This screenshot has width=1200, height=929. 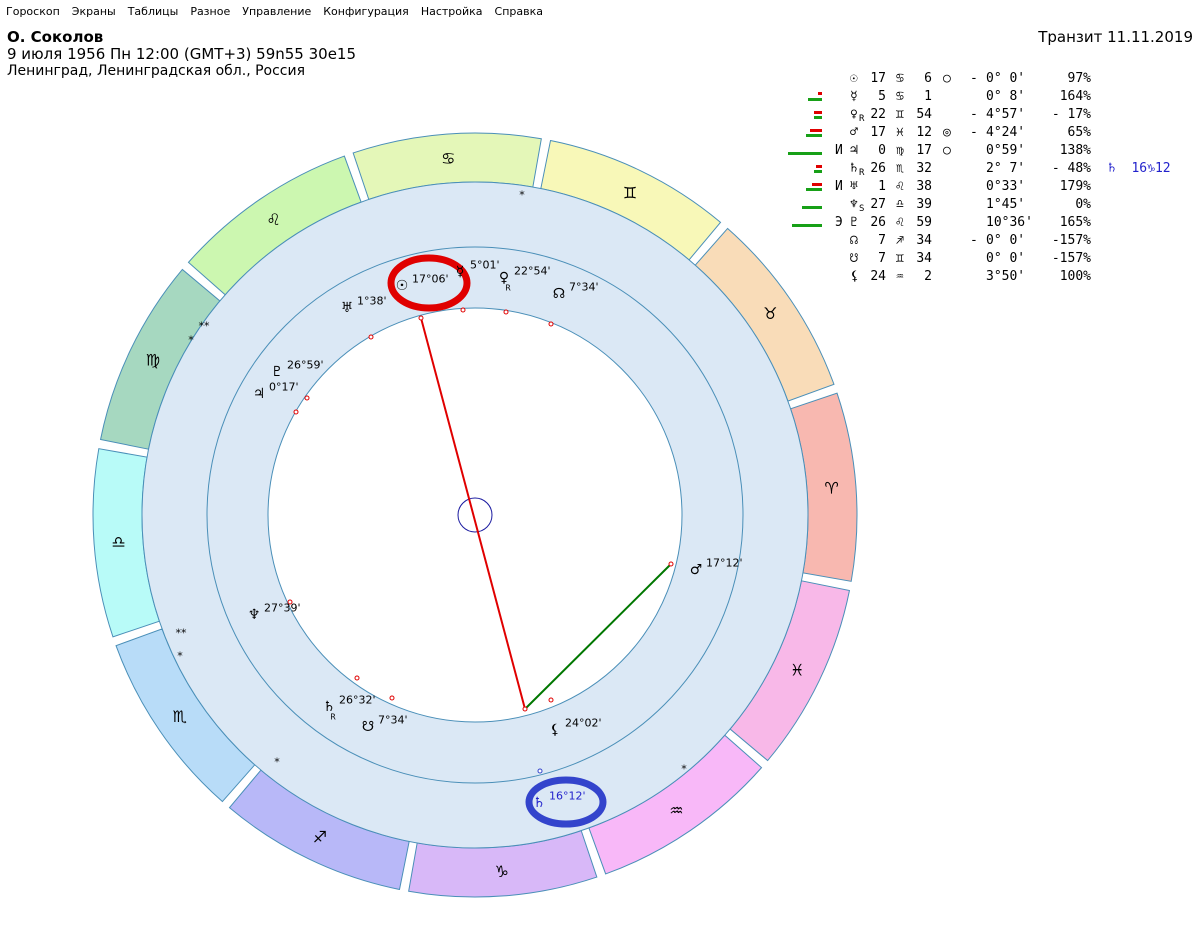 What do you see at coordinates (676, 810) in the screenshot?
I see `zodiac-sign-10: ♒` at bounding box center [676, 810].